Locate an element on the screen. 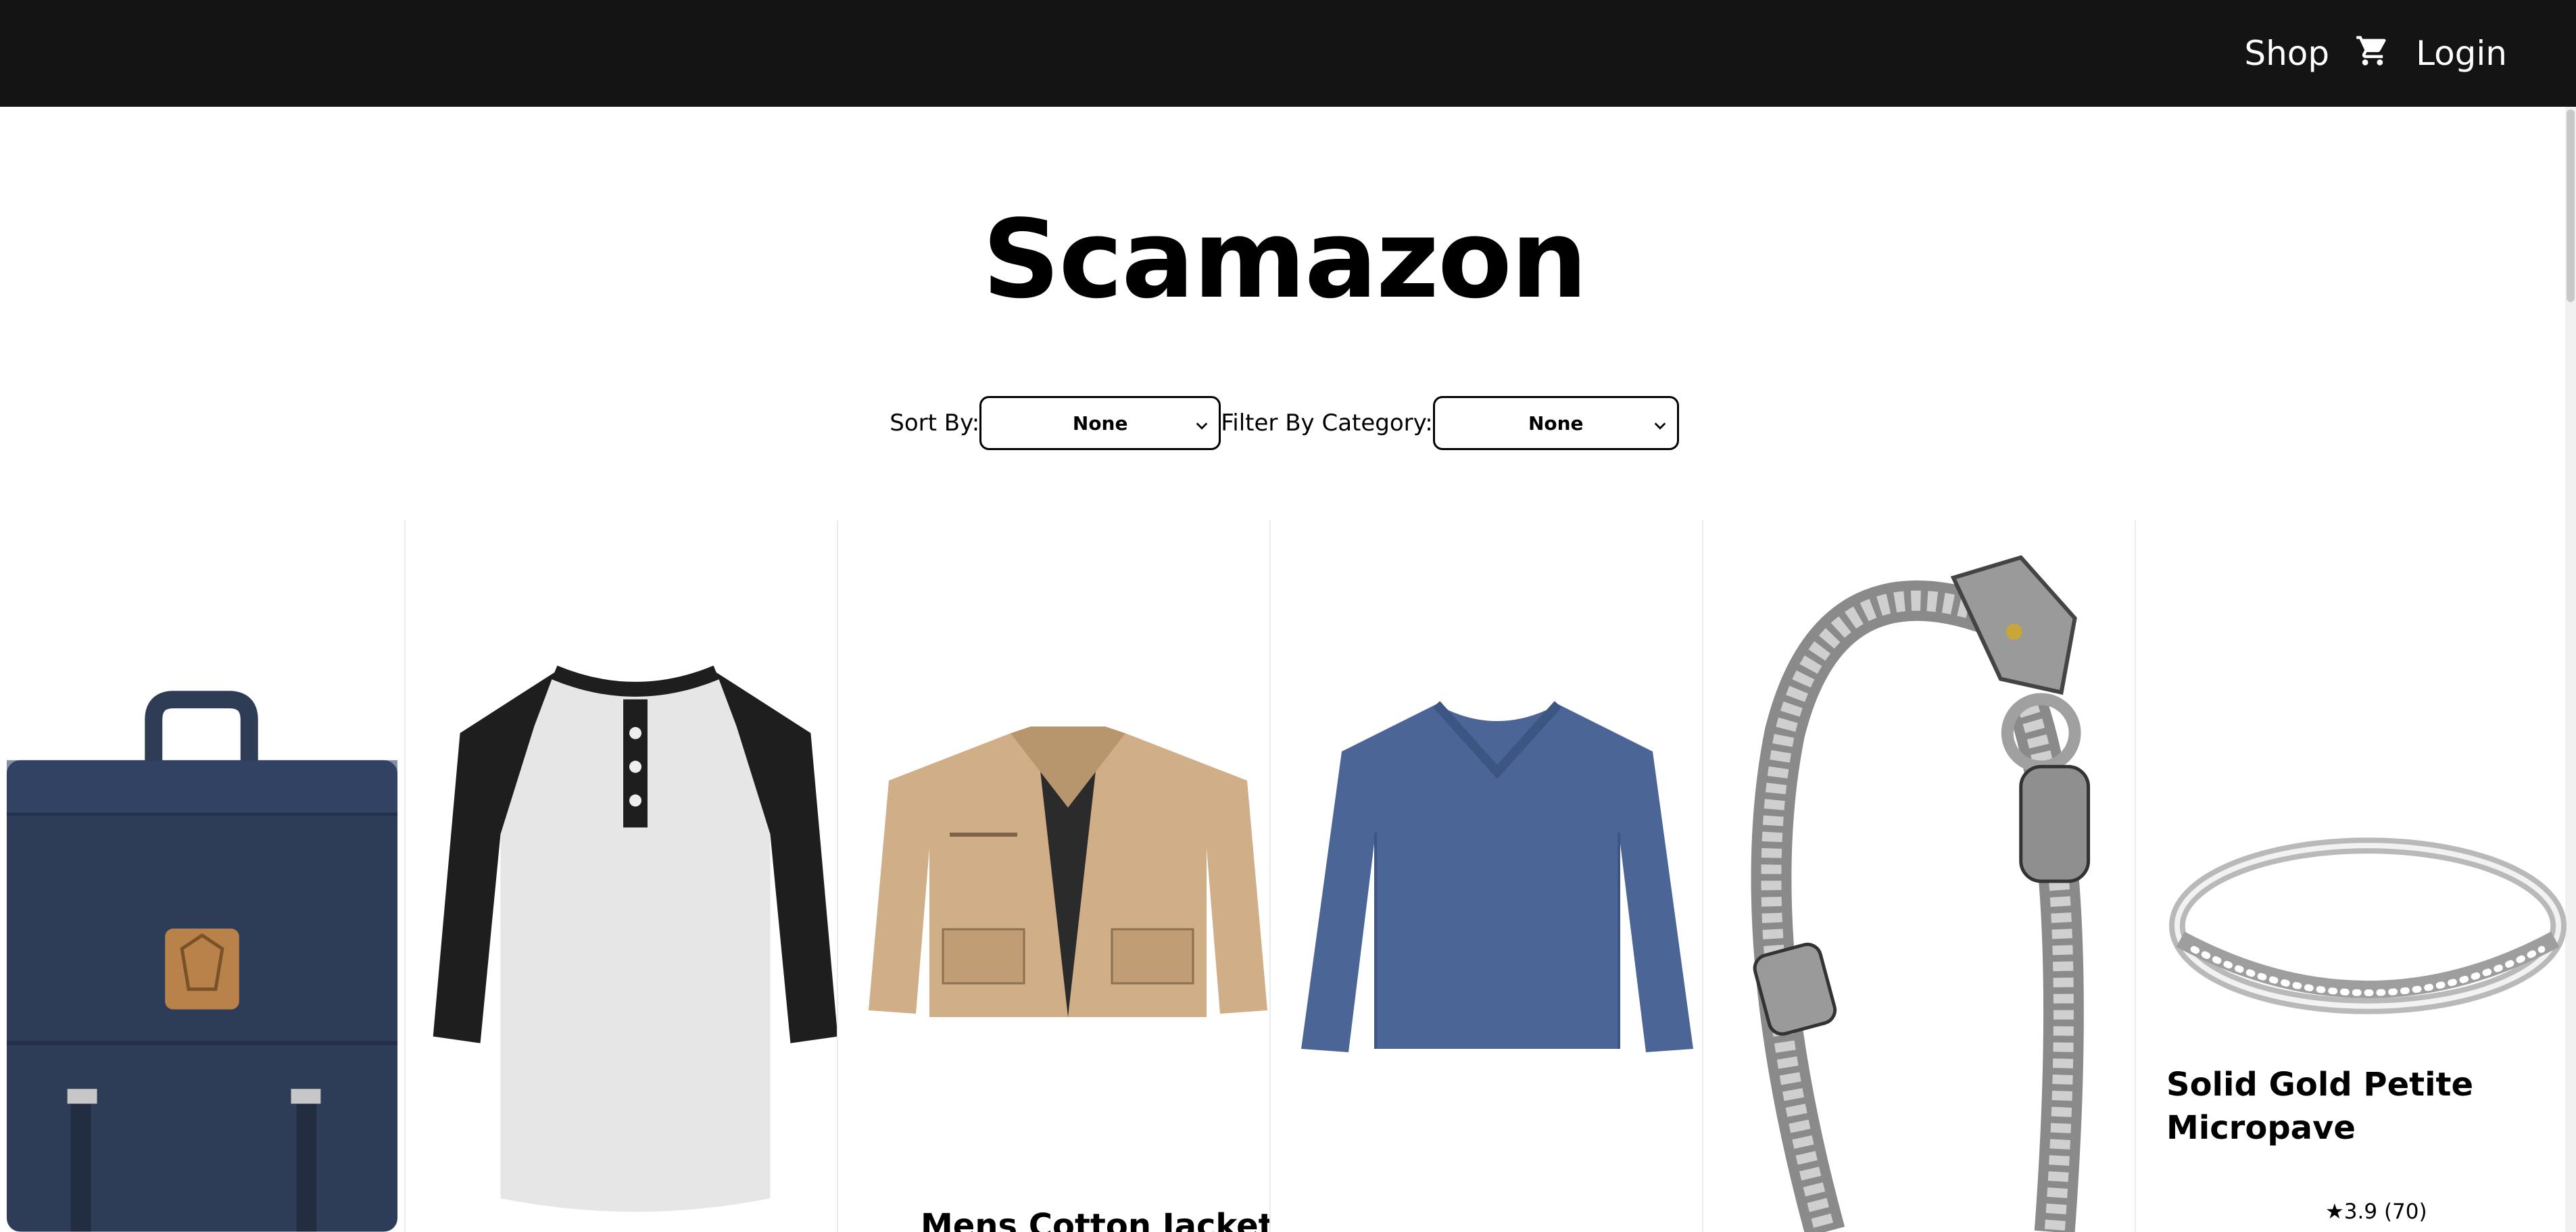 This screenshot has height=1232, width=2576. filter-by-category-label: Filter By Category: is located at coordinates (1327, 423).